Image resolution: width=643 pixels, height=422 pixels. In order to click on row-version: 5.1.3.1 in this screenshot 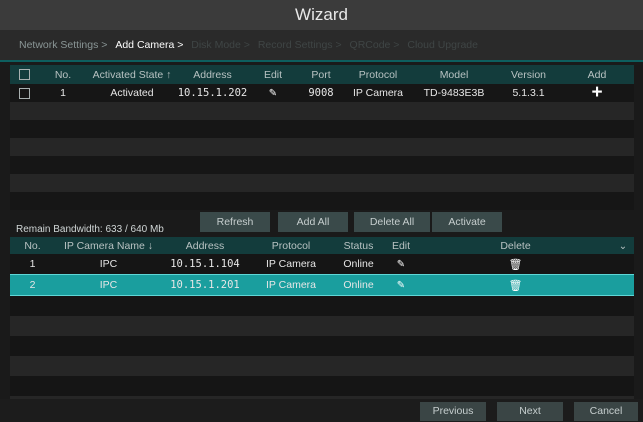, I will do `click(528, 93)`.